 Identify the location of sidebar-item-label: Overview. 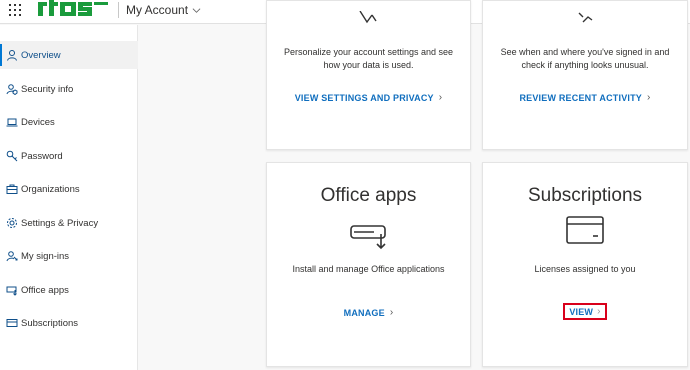
(41, 55).